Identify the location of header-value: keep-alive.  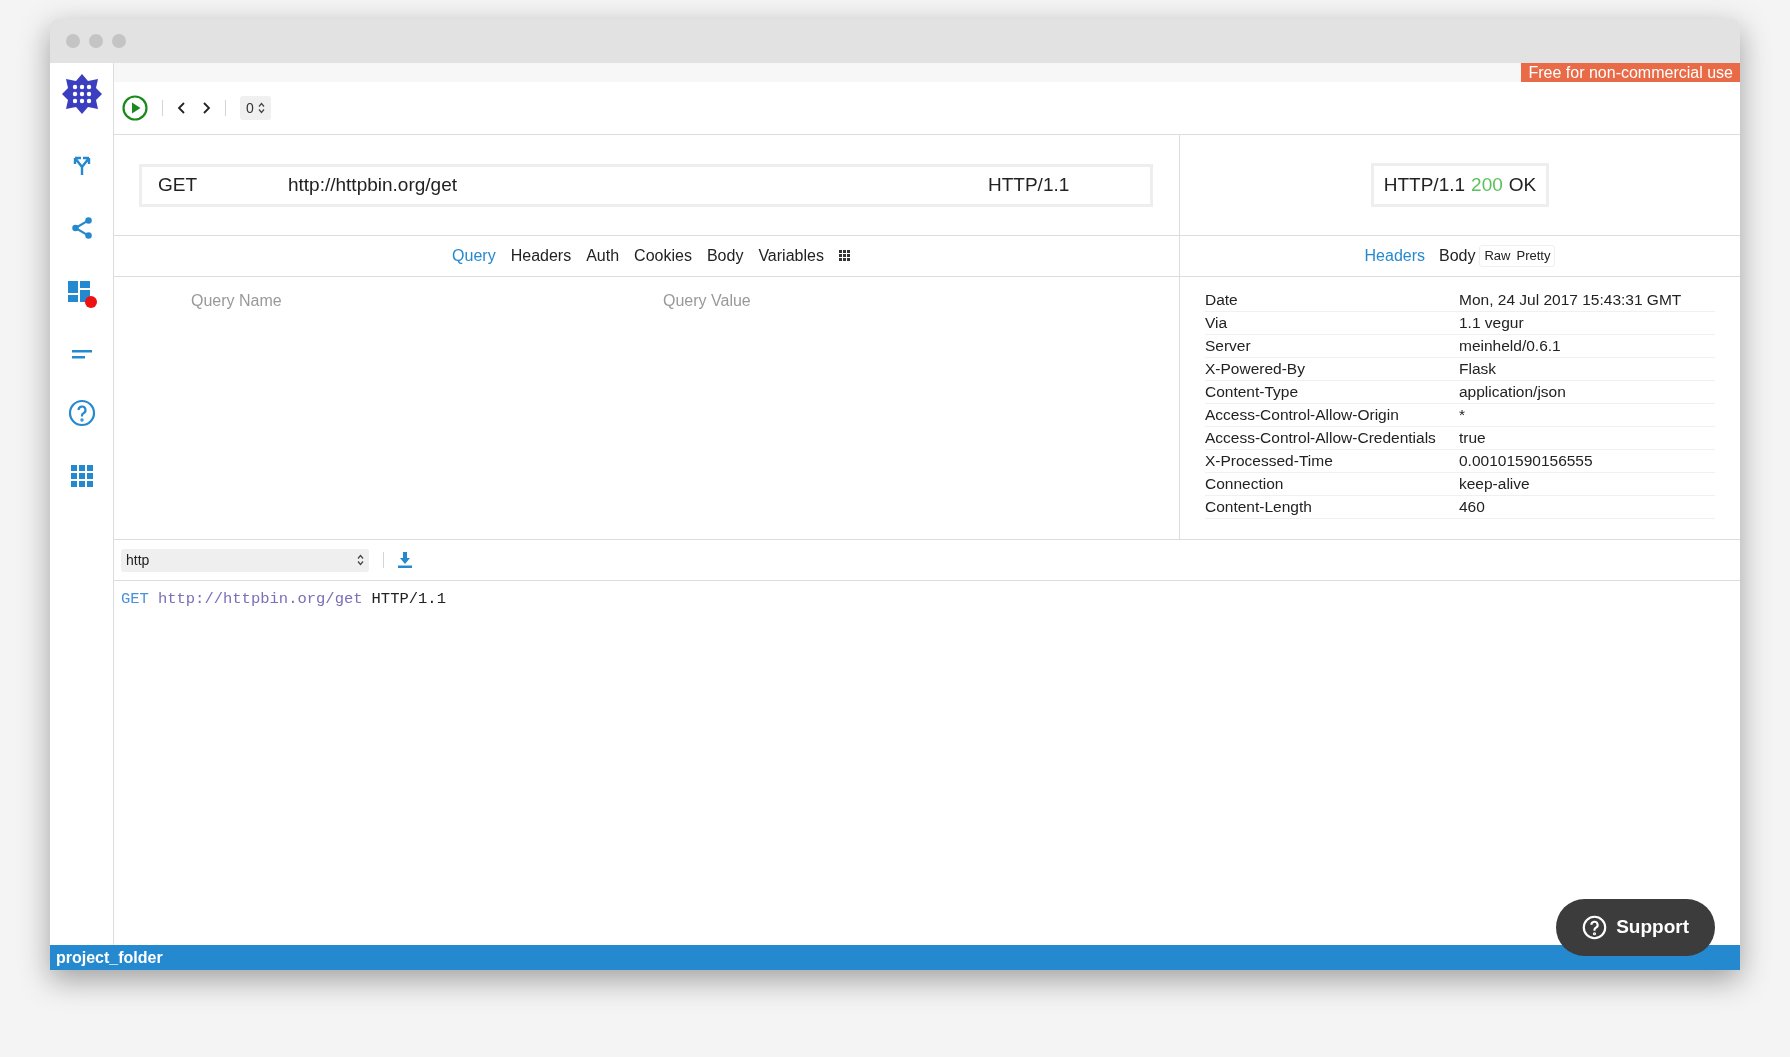
(1494, 484).